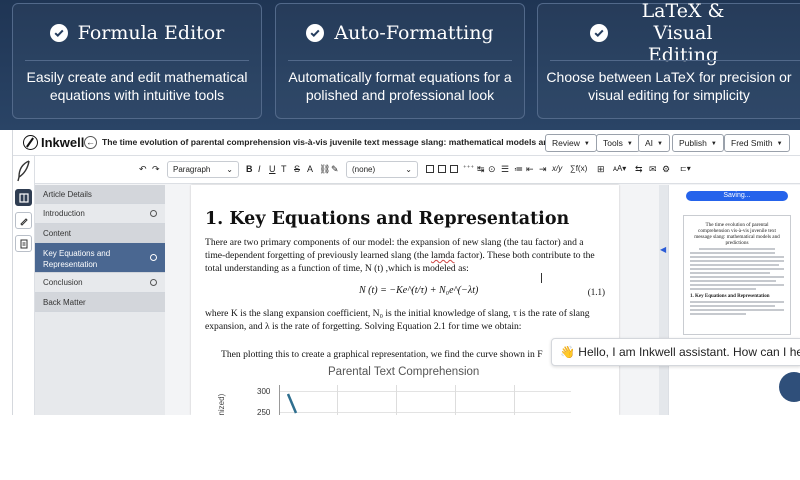 The width and height of the screenshot is (800, 480). Describe the element at coordinates (221, 404) in the screenshot. I see `chart-y-label: gnized)` at that location.